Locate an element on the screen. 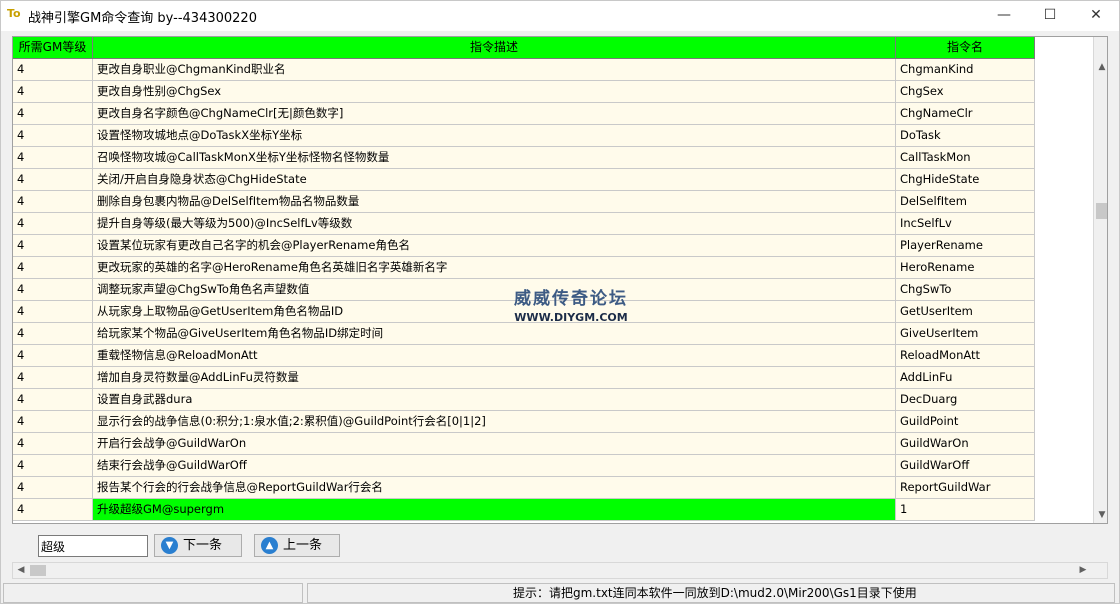 Image resolution: width=1120 pixels, height=604 pixels. prev-button: ▲ 上一条 is located at coordinates (297, 545).